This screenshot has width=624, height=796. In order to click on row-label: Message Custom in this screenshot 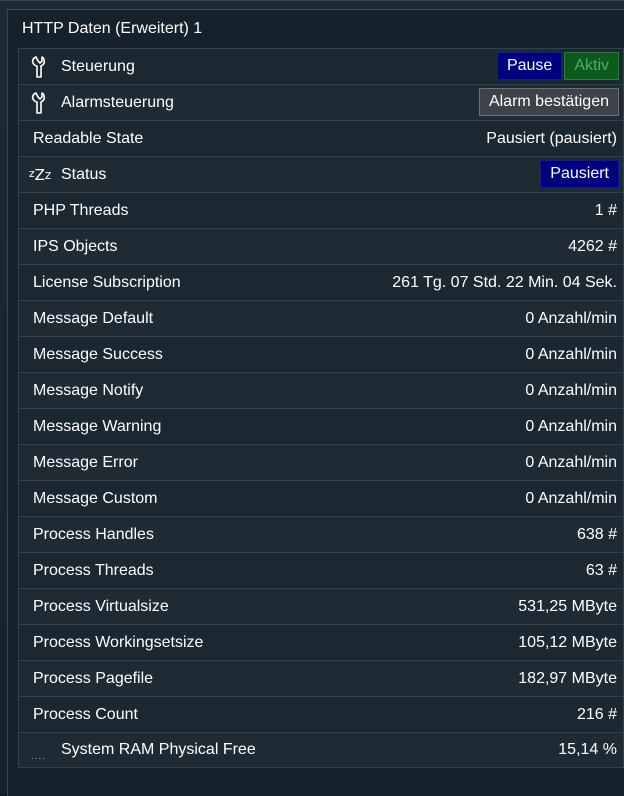, I will do `click(95, 498)`.